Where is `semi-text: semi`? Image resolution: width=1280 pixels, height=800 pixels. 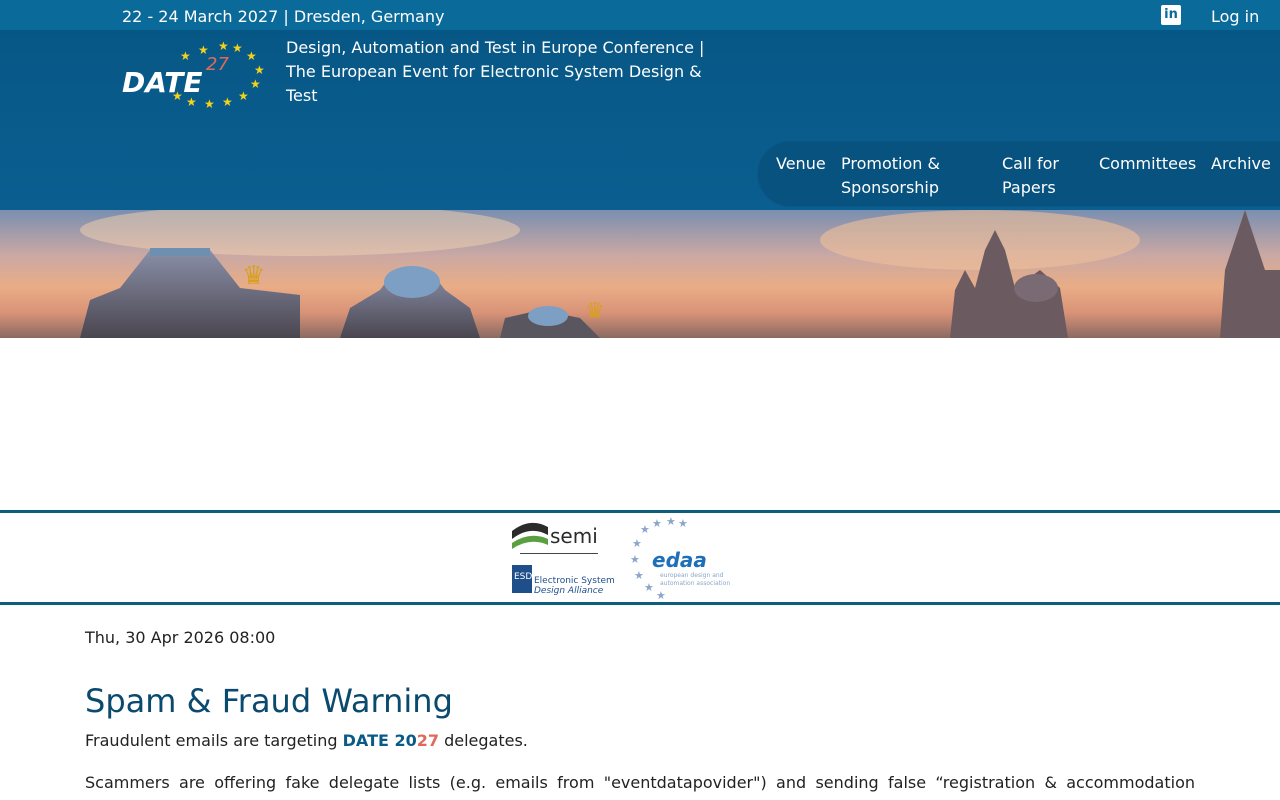 semi-text: semi is located at coordinates (574, 536).